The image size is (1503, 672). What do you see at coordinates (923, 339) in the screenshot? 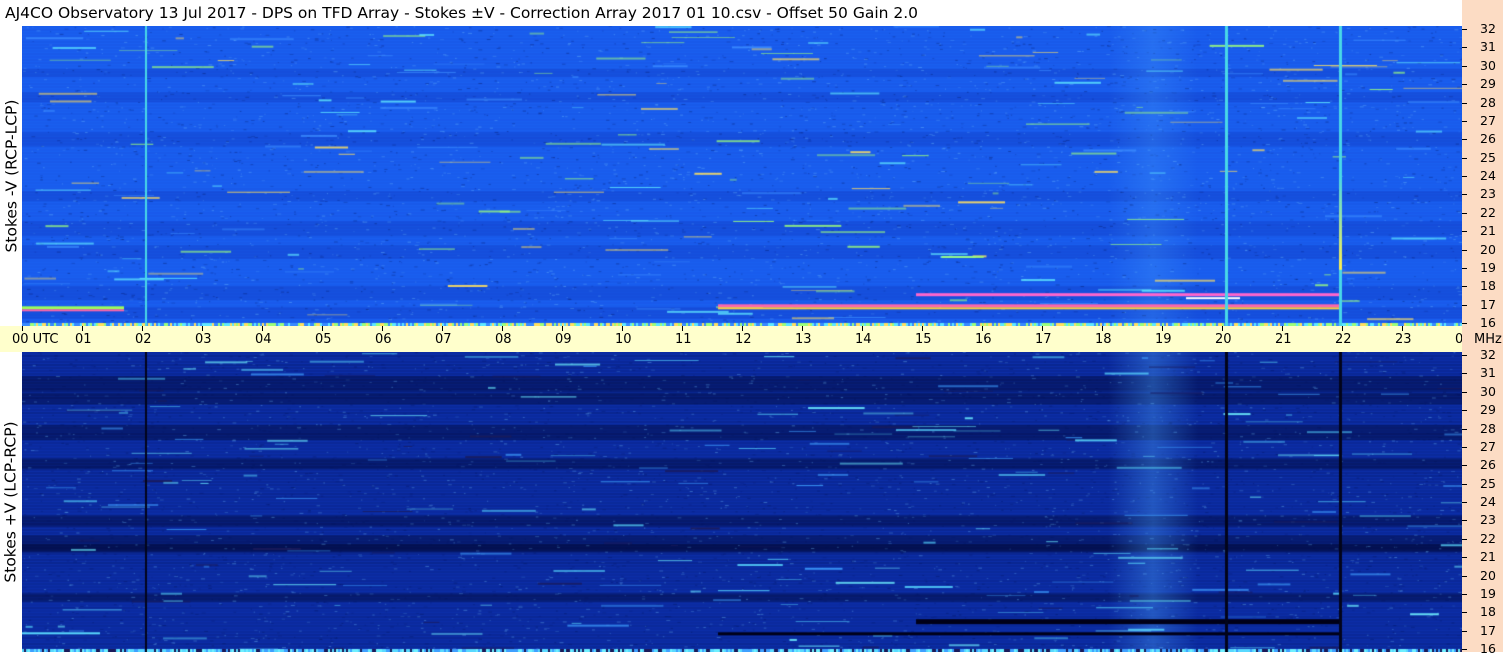
I see `time-tick-label: 15` at bounding box center [923, 339].